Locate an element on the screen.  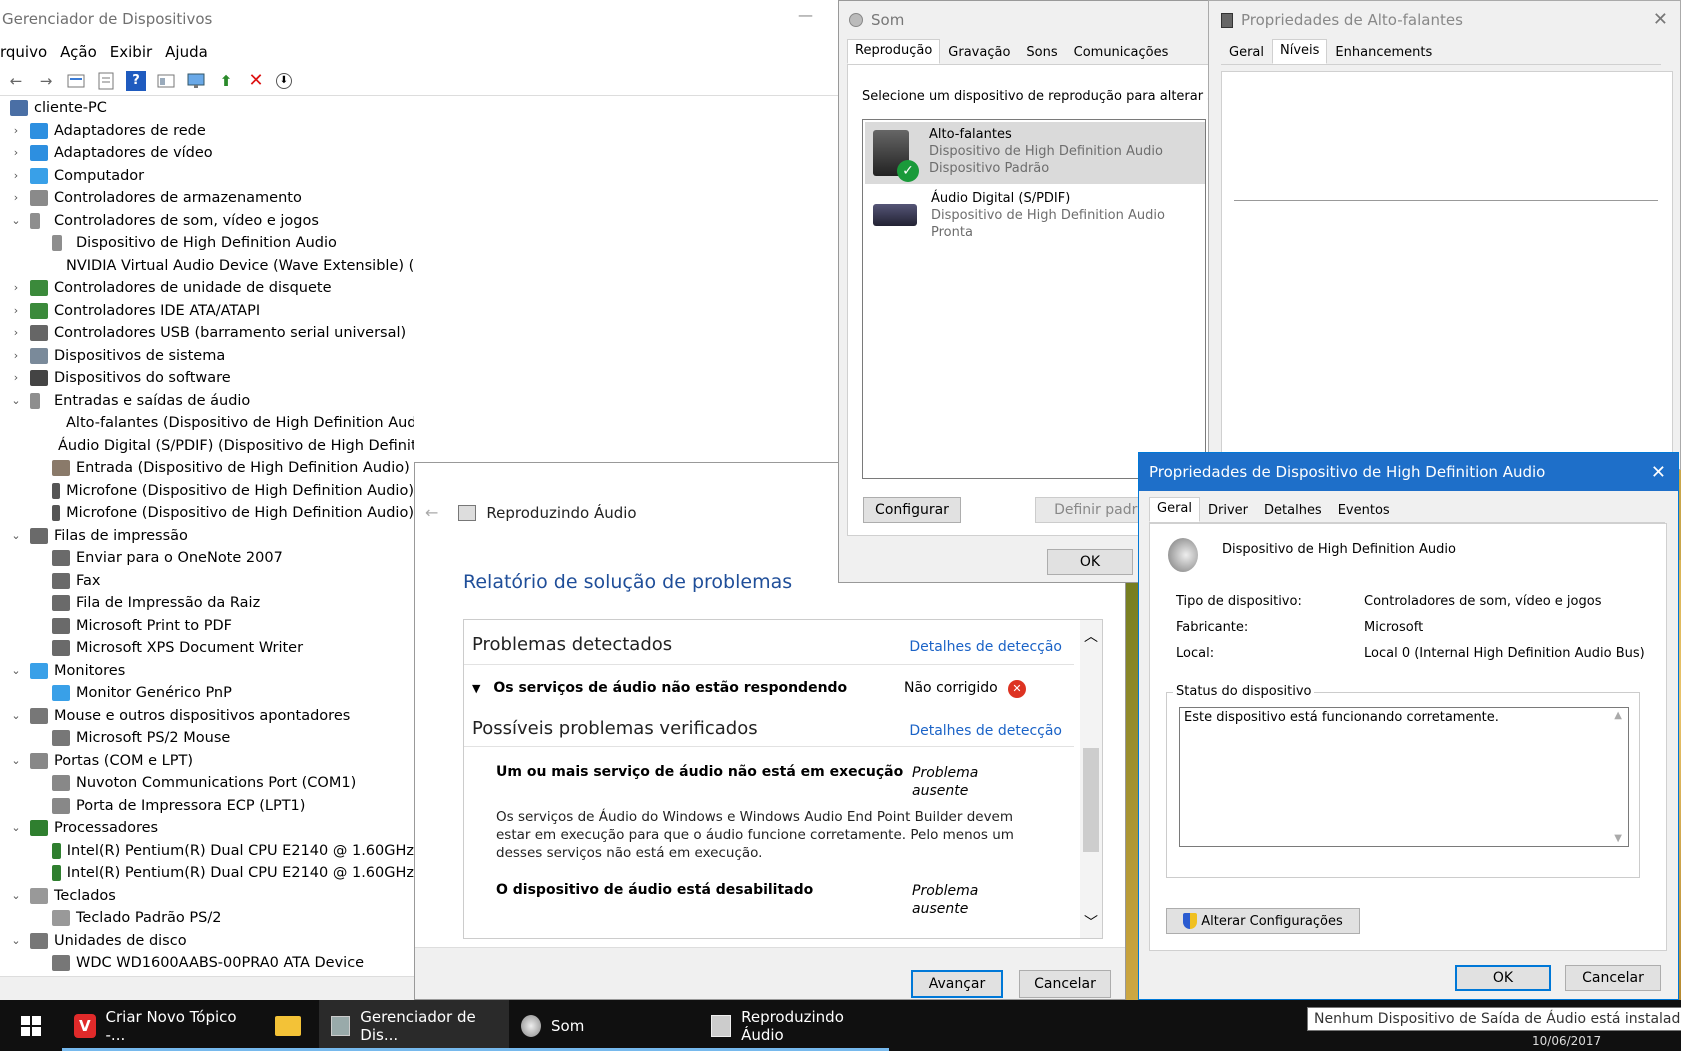
scan-hardware-icon is located at coordinates (196, 81).